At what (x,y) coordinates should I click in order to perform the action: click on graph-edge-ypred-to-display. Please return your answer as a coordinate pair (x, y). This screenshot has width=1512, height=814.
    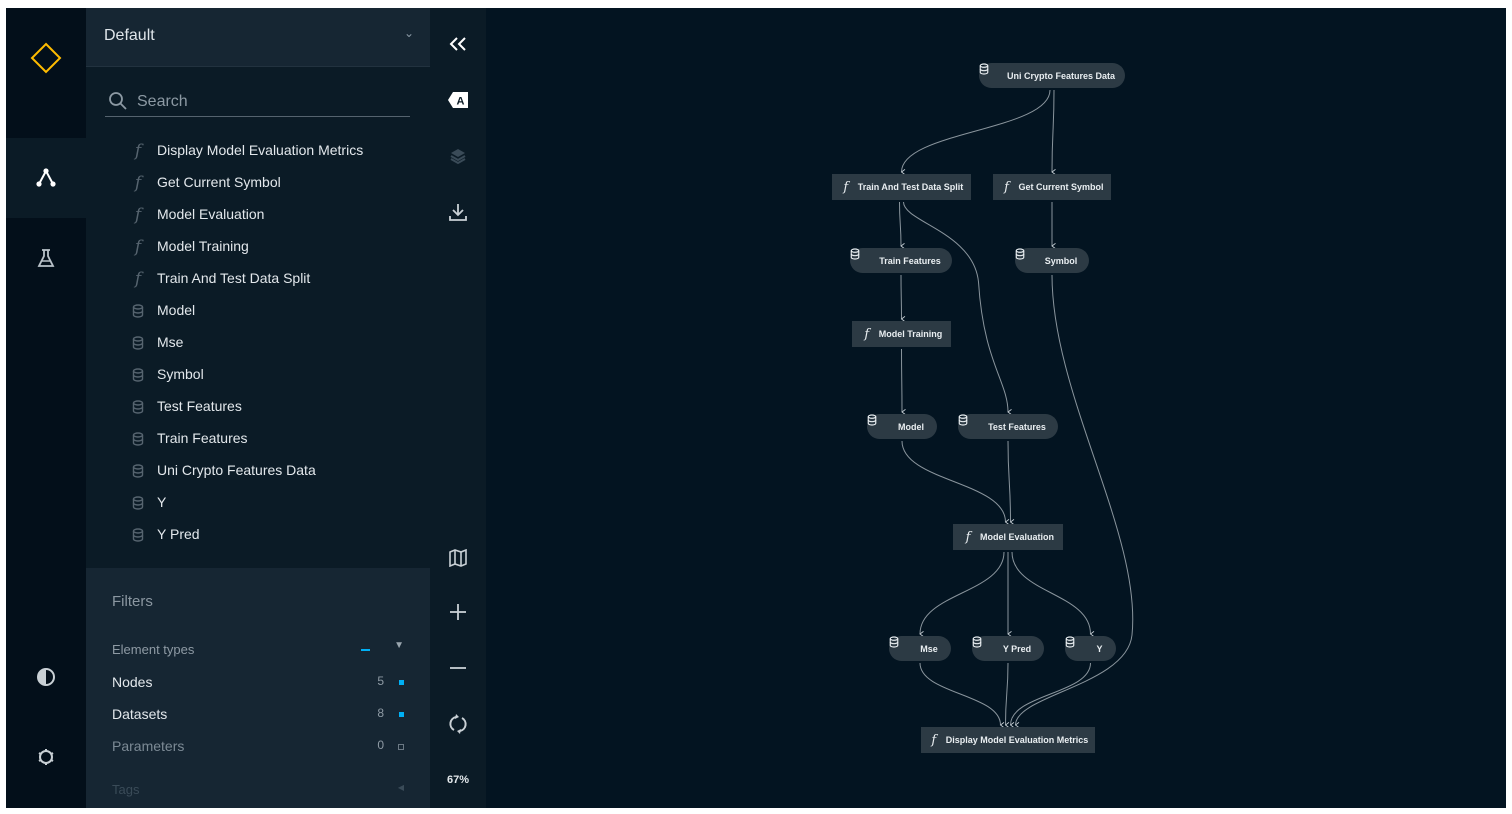
    Looking at the image, I should click on (1007, 695).